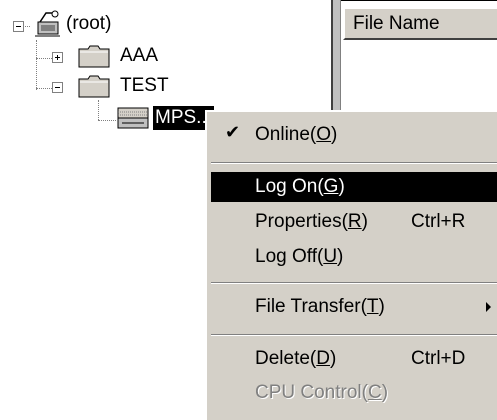 This screenshot has height=420, width=497. I want to click on menu-item-log-off: Log Off(U), so click(354, 257).